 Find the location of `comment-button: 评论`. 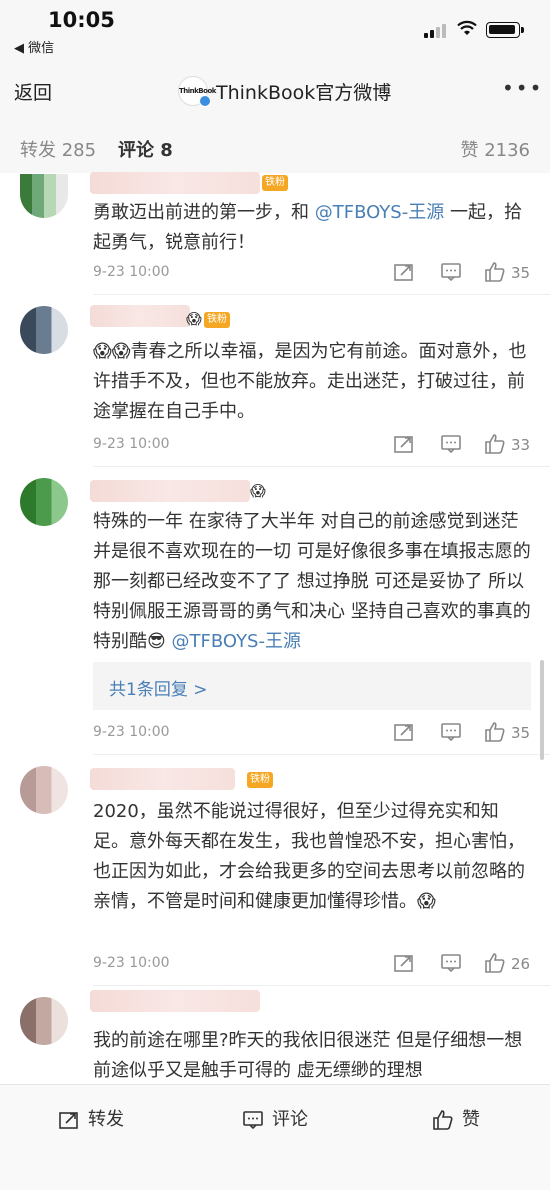

comment-button: 评论 is located at coordinates (275, 1118).